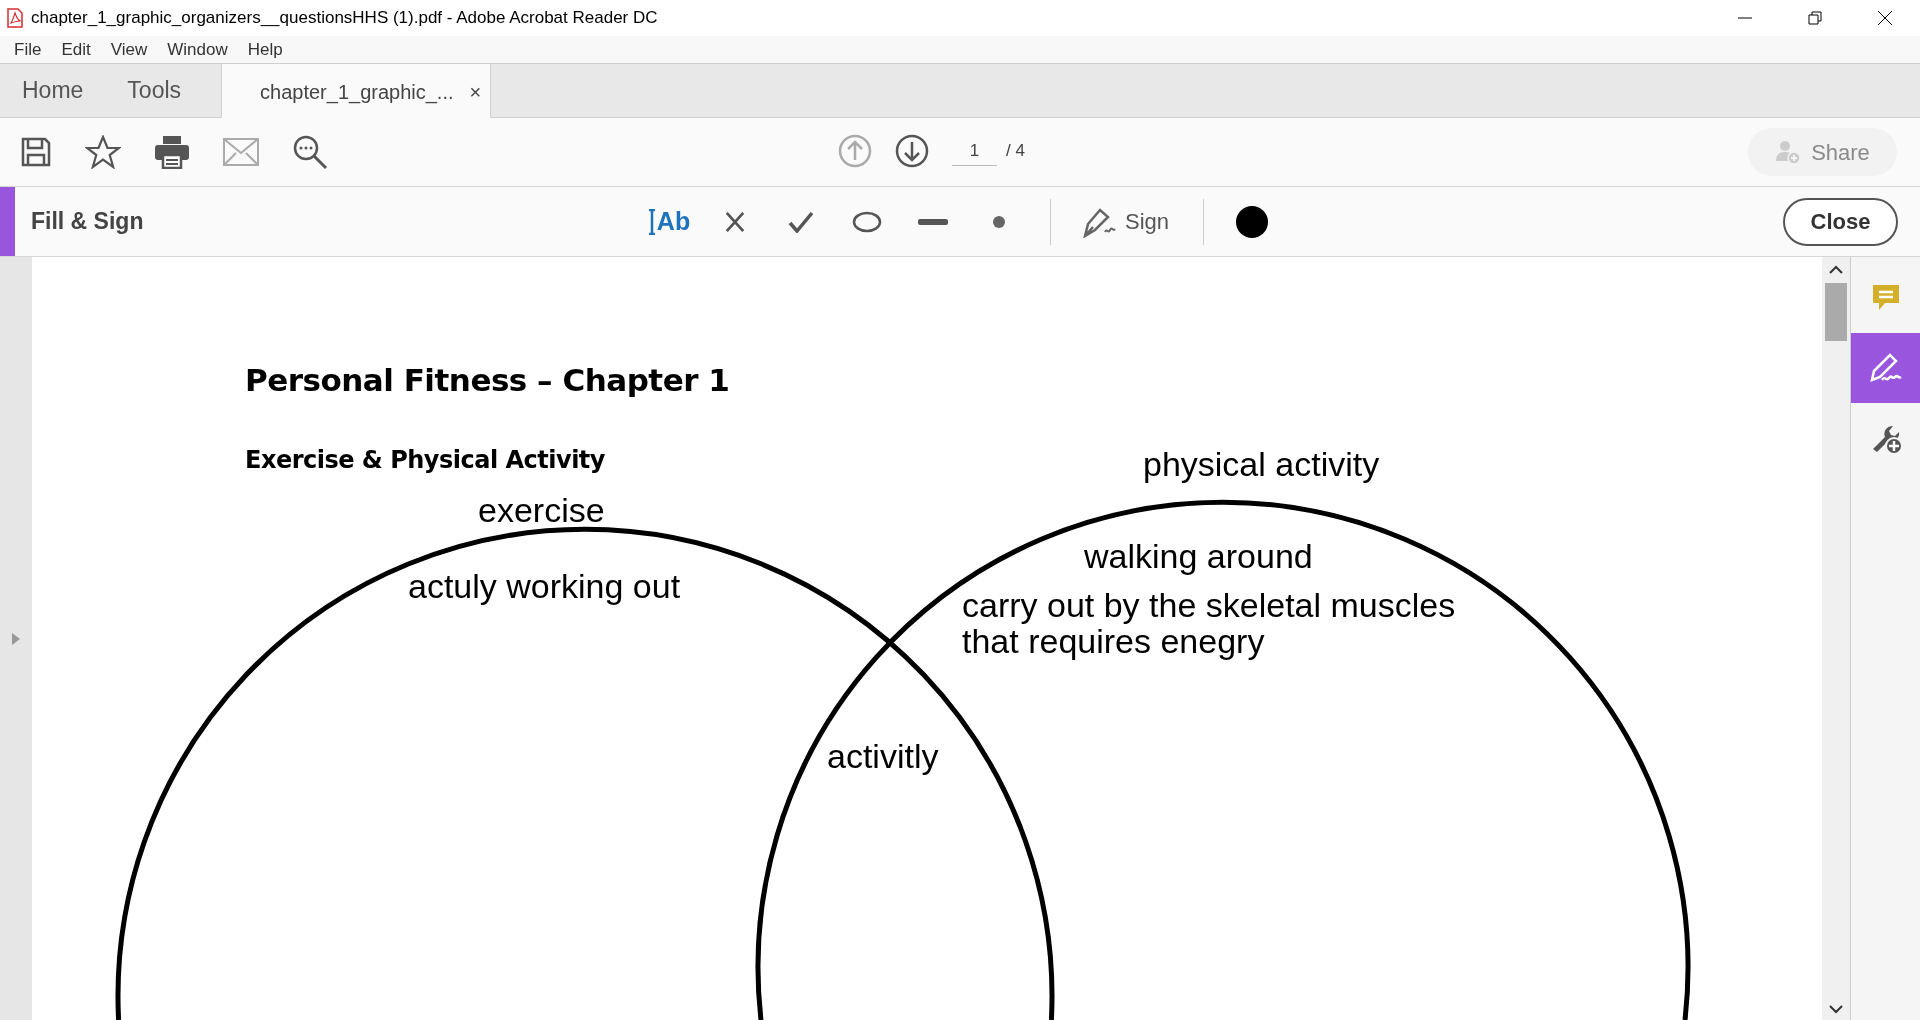 The width and height of the screenshot is (1920, 1020). I want to click on minimize-icon, so click(1745, 18).